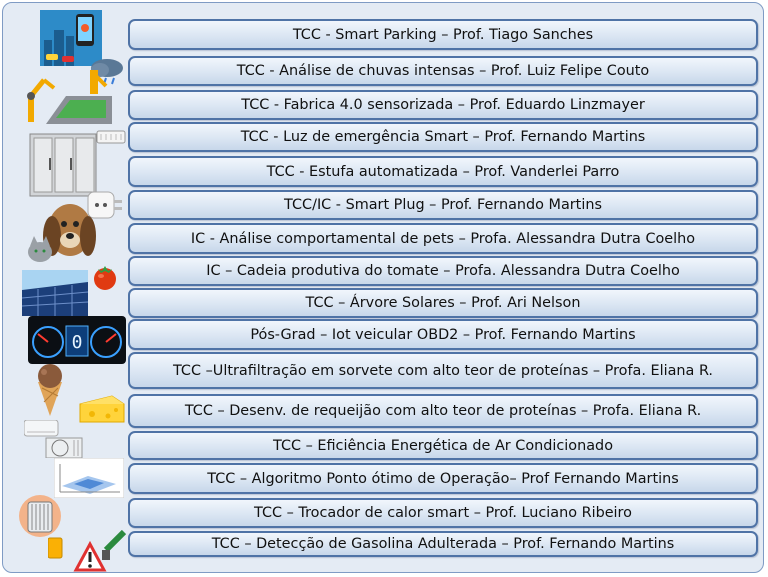 This screenshot has width=768, height=577. I want to click on factory-robot-image, so click(69, 97).